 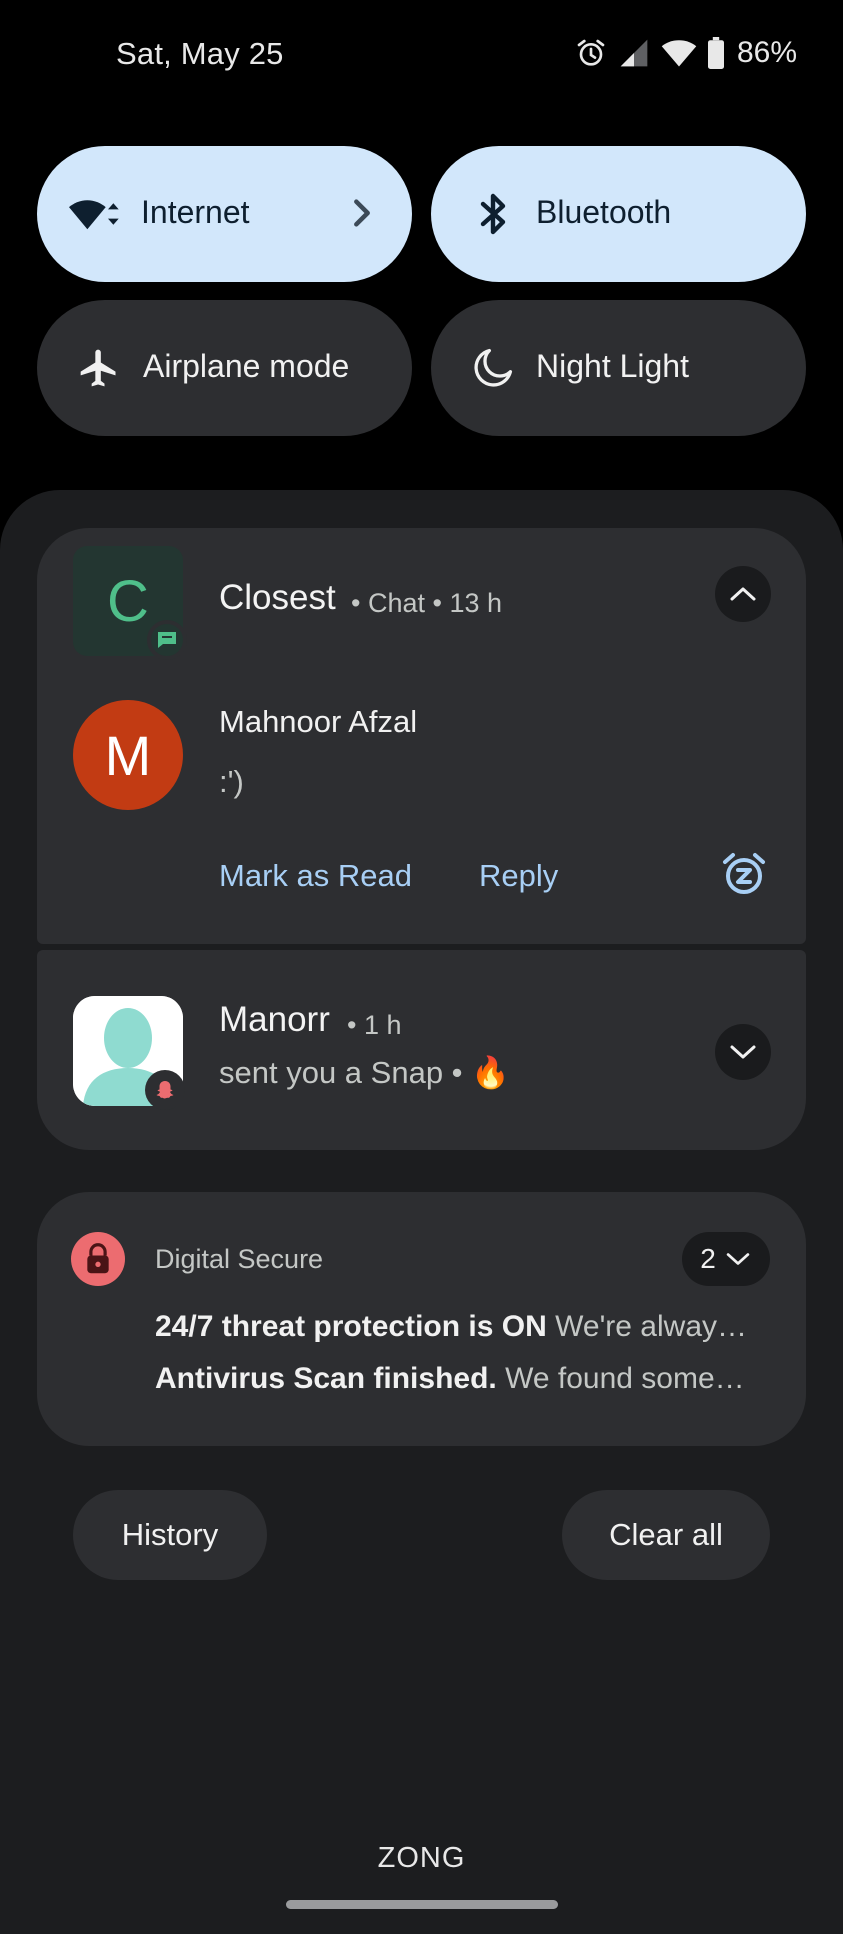 What do you see at coordinates (165, 1090) in the screenshot?
I see `snapchat-badge-icon` at bounding box center [165, 1090].